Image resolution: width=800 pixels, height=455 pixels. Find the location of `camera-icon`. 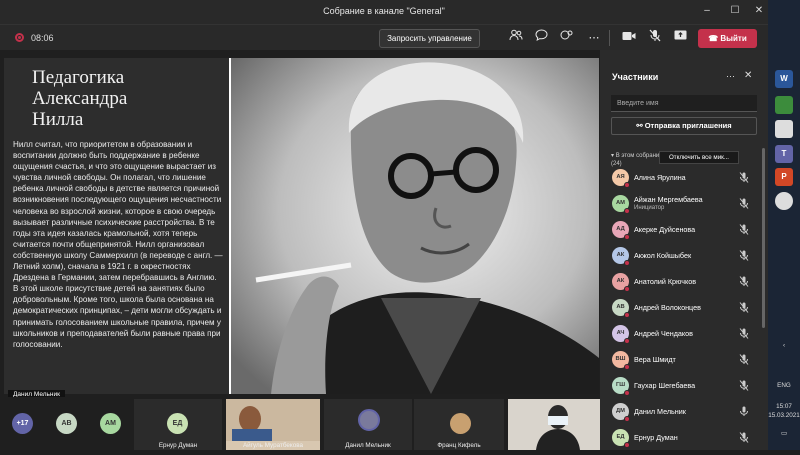

camera-icon is located at coordinates (629, 38).